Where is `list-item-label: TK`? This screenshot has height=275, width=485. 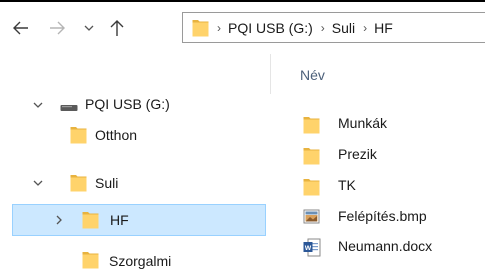 list-item-label: TK is located at coordinates (347, 185).